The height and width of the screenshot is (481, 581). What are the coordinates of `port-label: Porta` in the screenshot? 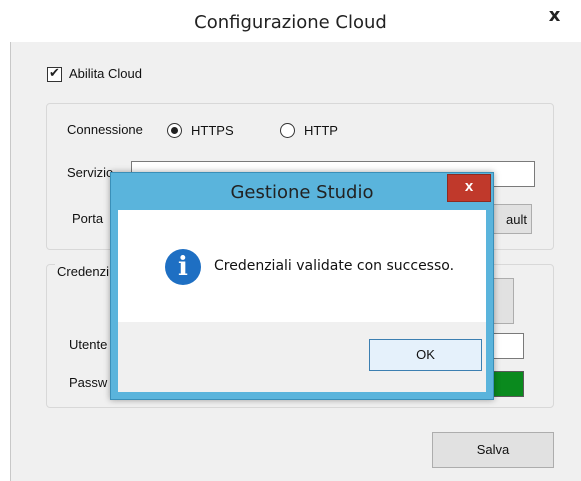 It's located at (88, 218).